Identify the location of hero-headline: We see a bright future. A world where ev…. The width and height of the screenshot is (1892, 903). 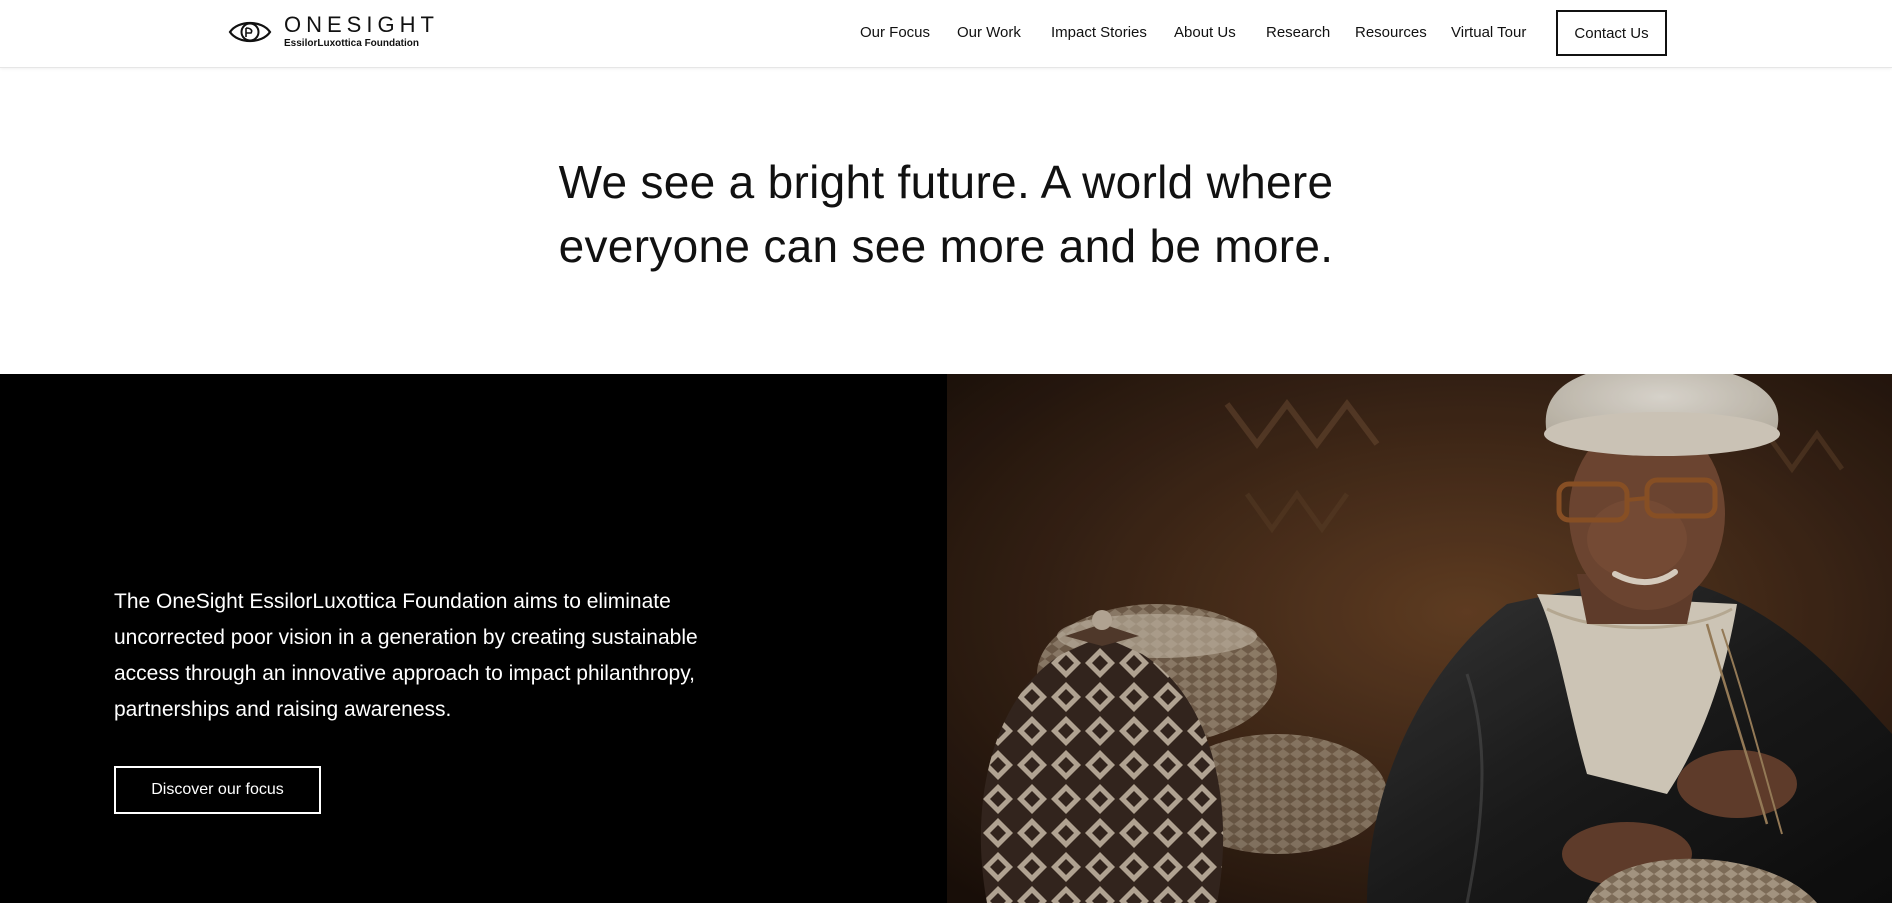
(946, 214).